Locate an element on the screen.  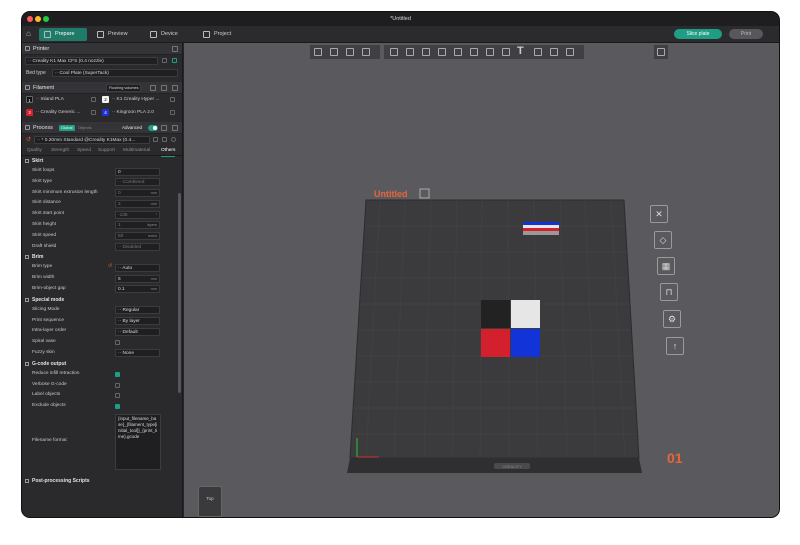
flat-object-blue is located at coordinates (541, 223).